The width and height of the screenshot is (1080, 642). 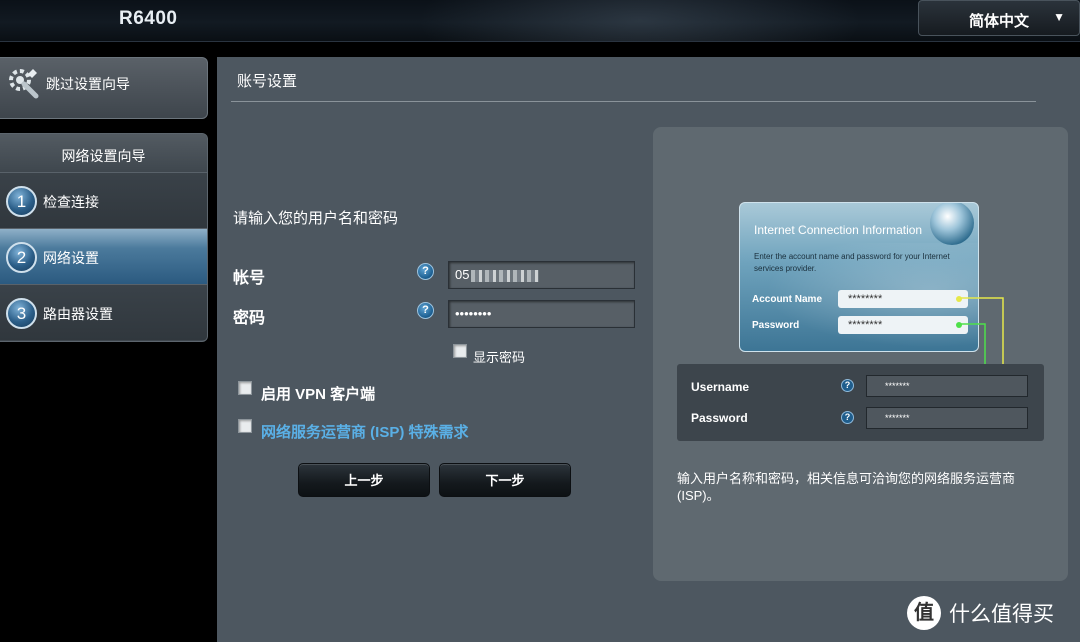 I want to click on wrench-icon, so click(x=24, y=84).